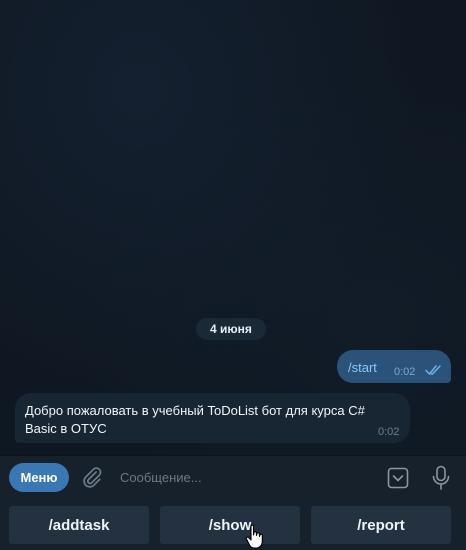  I want to click on message-composer: Меню, so click(233, 476).